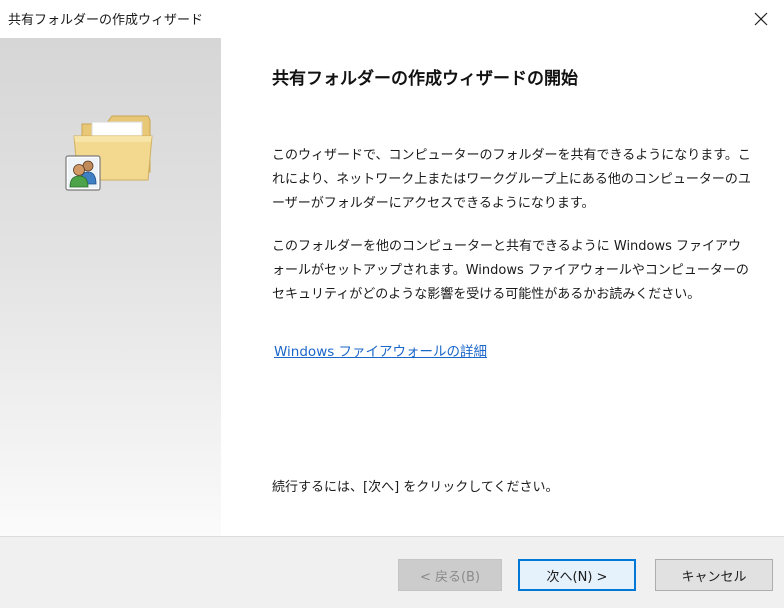 This screenshot has width=784, height=608. Describe the element at coordinates (392, 19) in the screenshot. I see `title-bar: 共有フォルダーの作成ウィザード` at that location.